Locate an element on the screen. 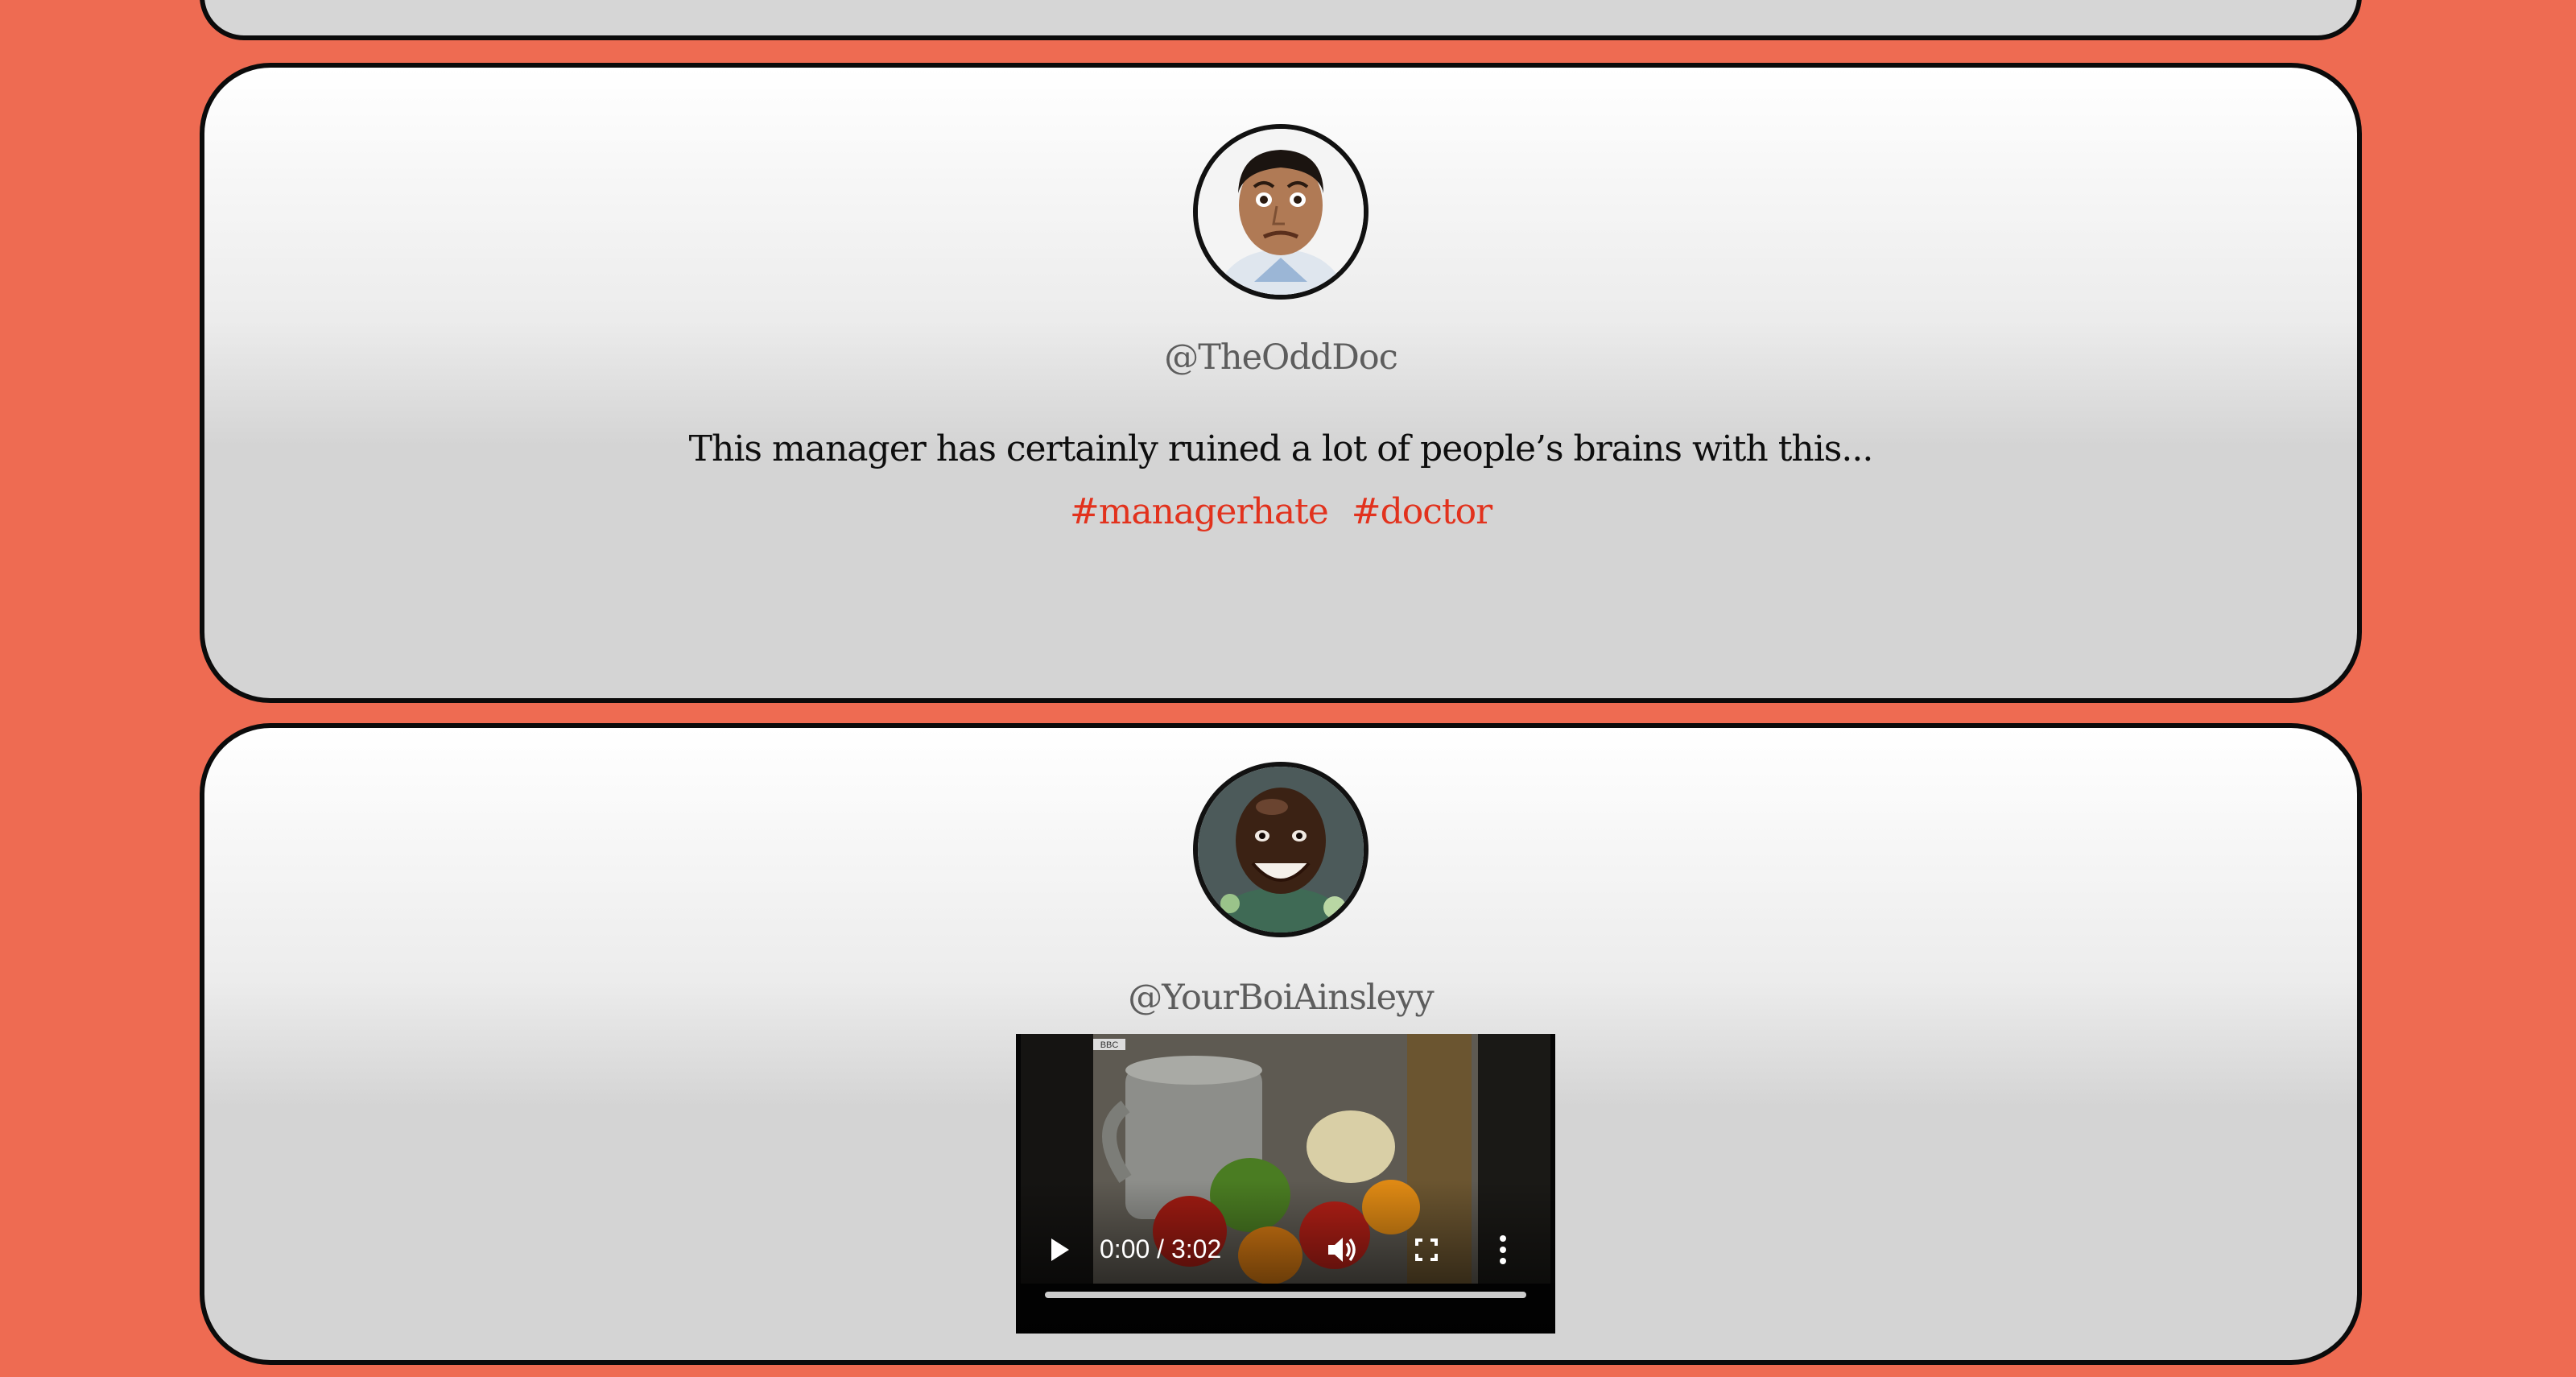 The image size is (2576, 1377). hashtag-link: #managerhate is located at coordinates (1199, 511).